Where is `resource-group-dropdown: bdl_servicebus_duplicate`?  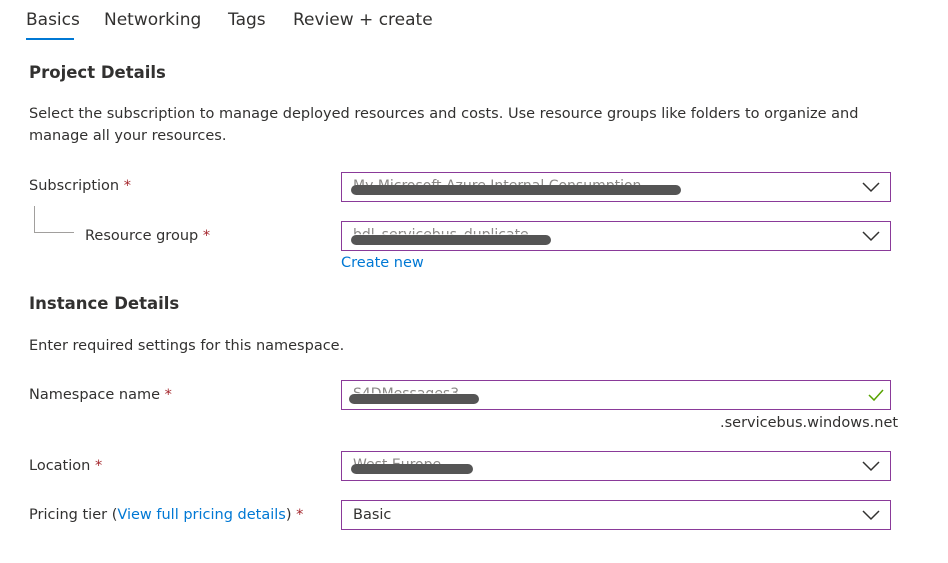 resource-group-dropdown: bdl_servicebus_duplicate is located at coordinates (616, 236).